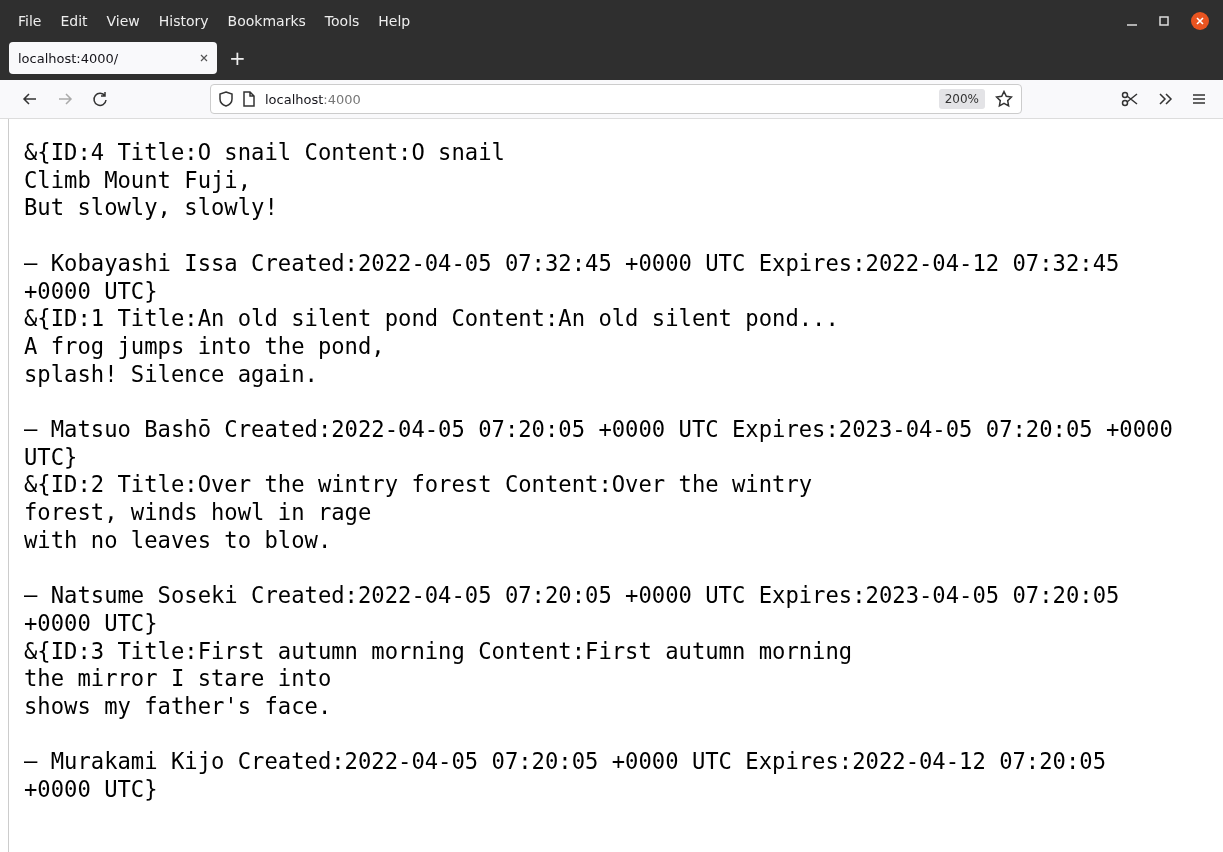 The width and height of the screenshot is (1223, 852). What do you see at coordinates (1004, 99) in the screenshot?
I see `bookmark-star-icon` at bounding box center [1004, 99].